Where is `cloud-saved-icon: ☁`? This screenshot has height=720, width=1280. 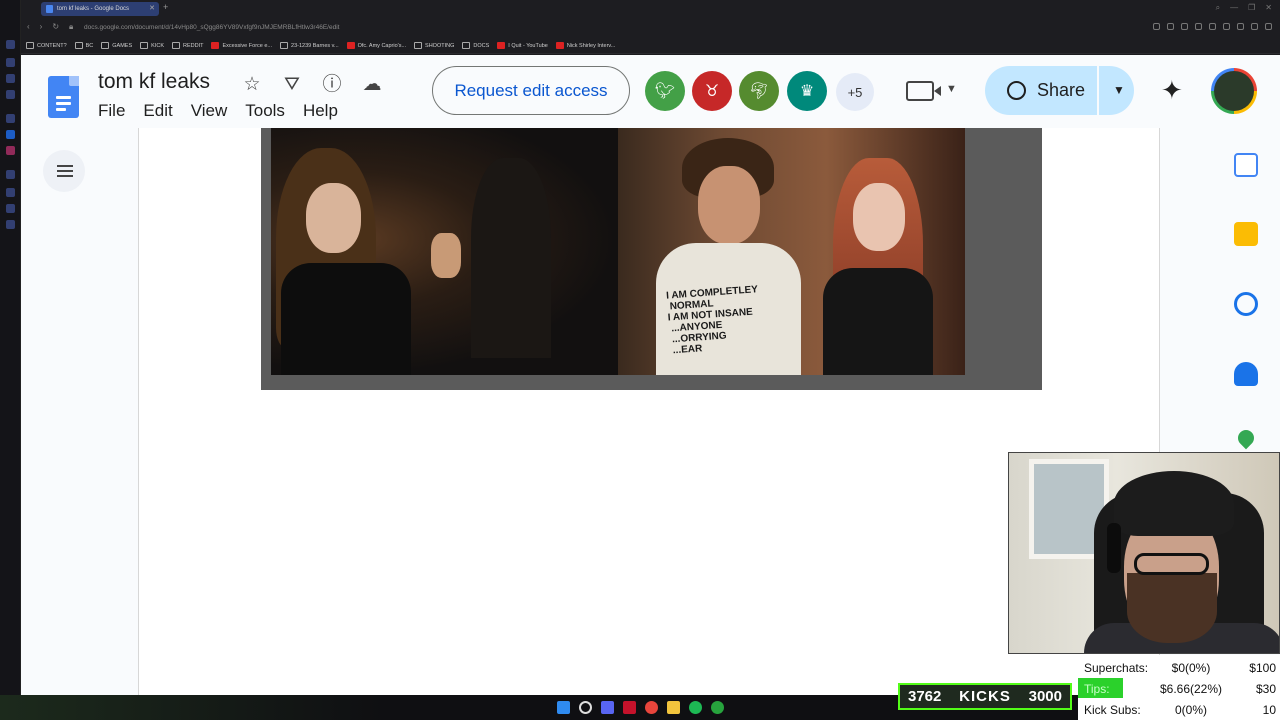 cloud-saved-icon: ☁ is located at coordinates (372, 85).